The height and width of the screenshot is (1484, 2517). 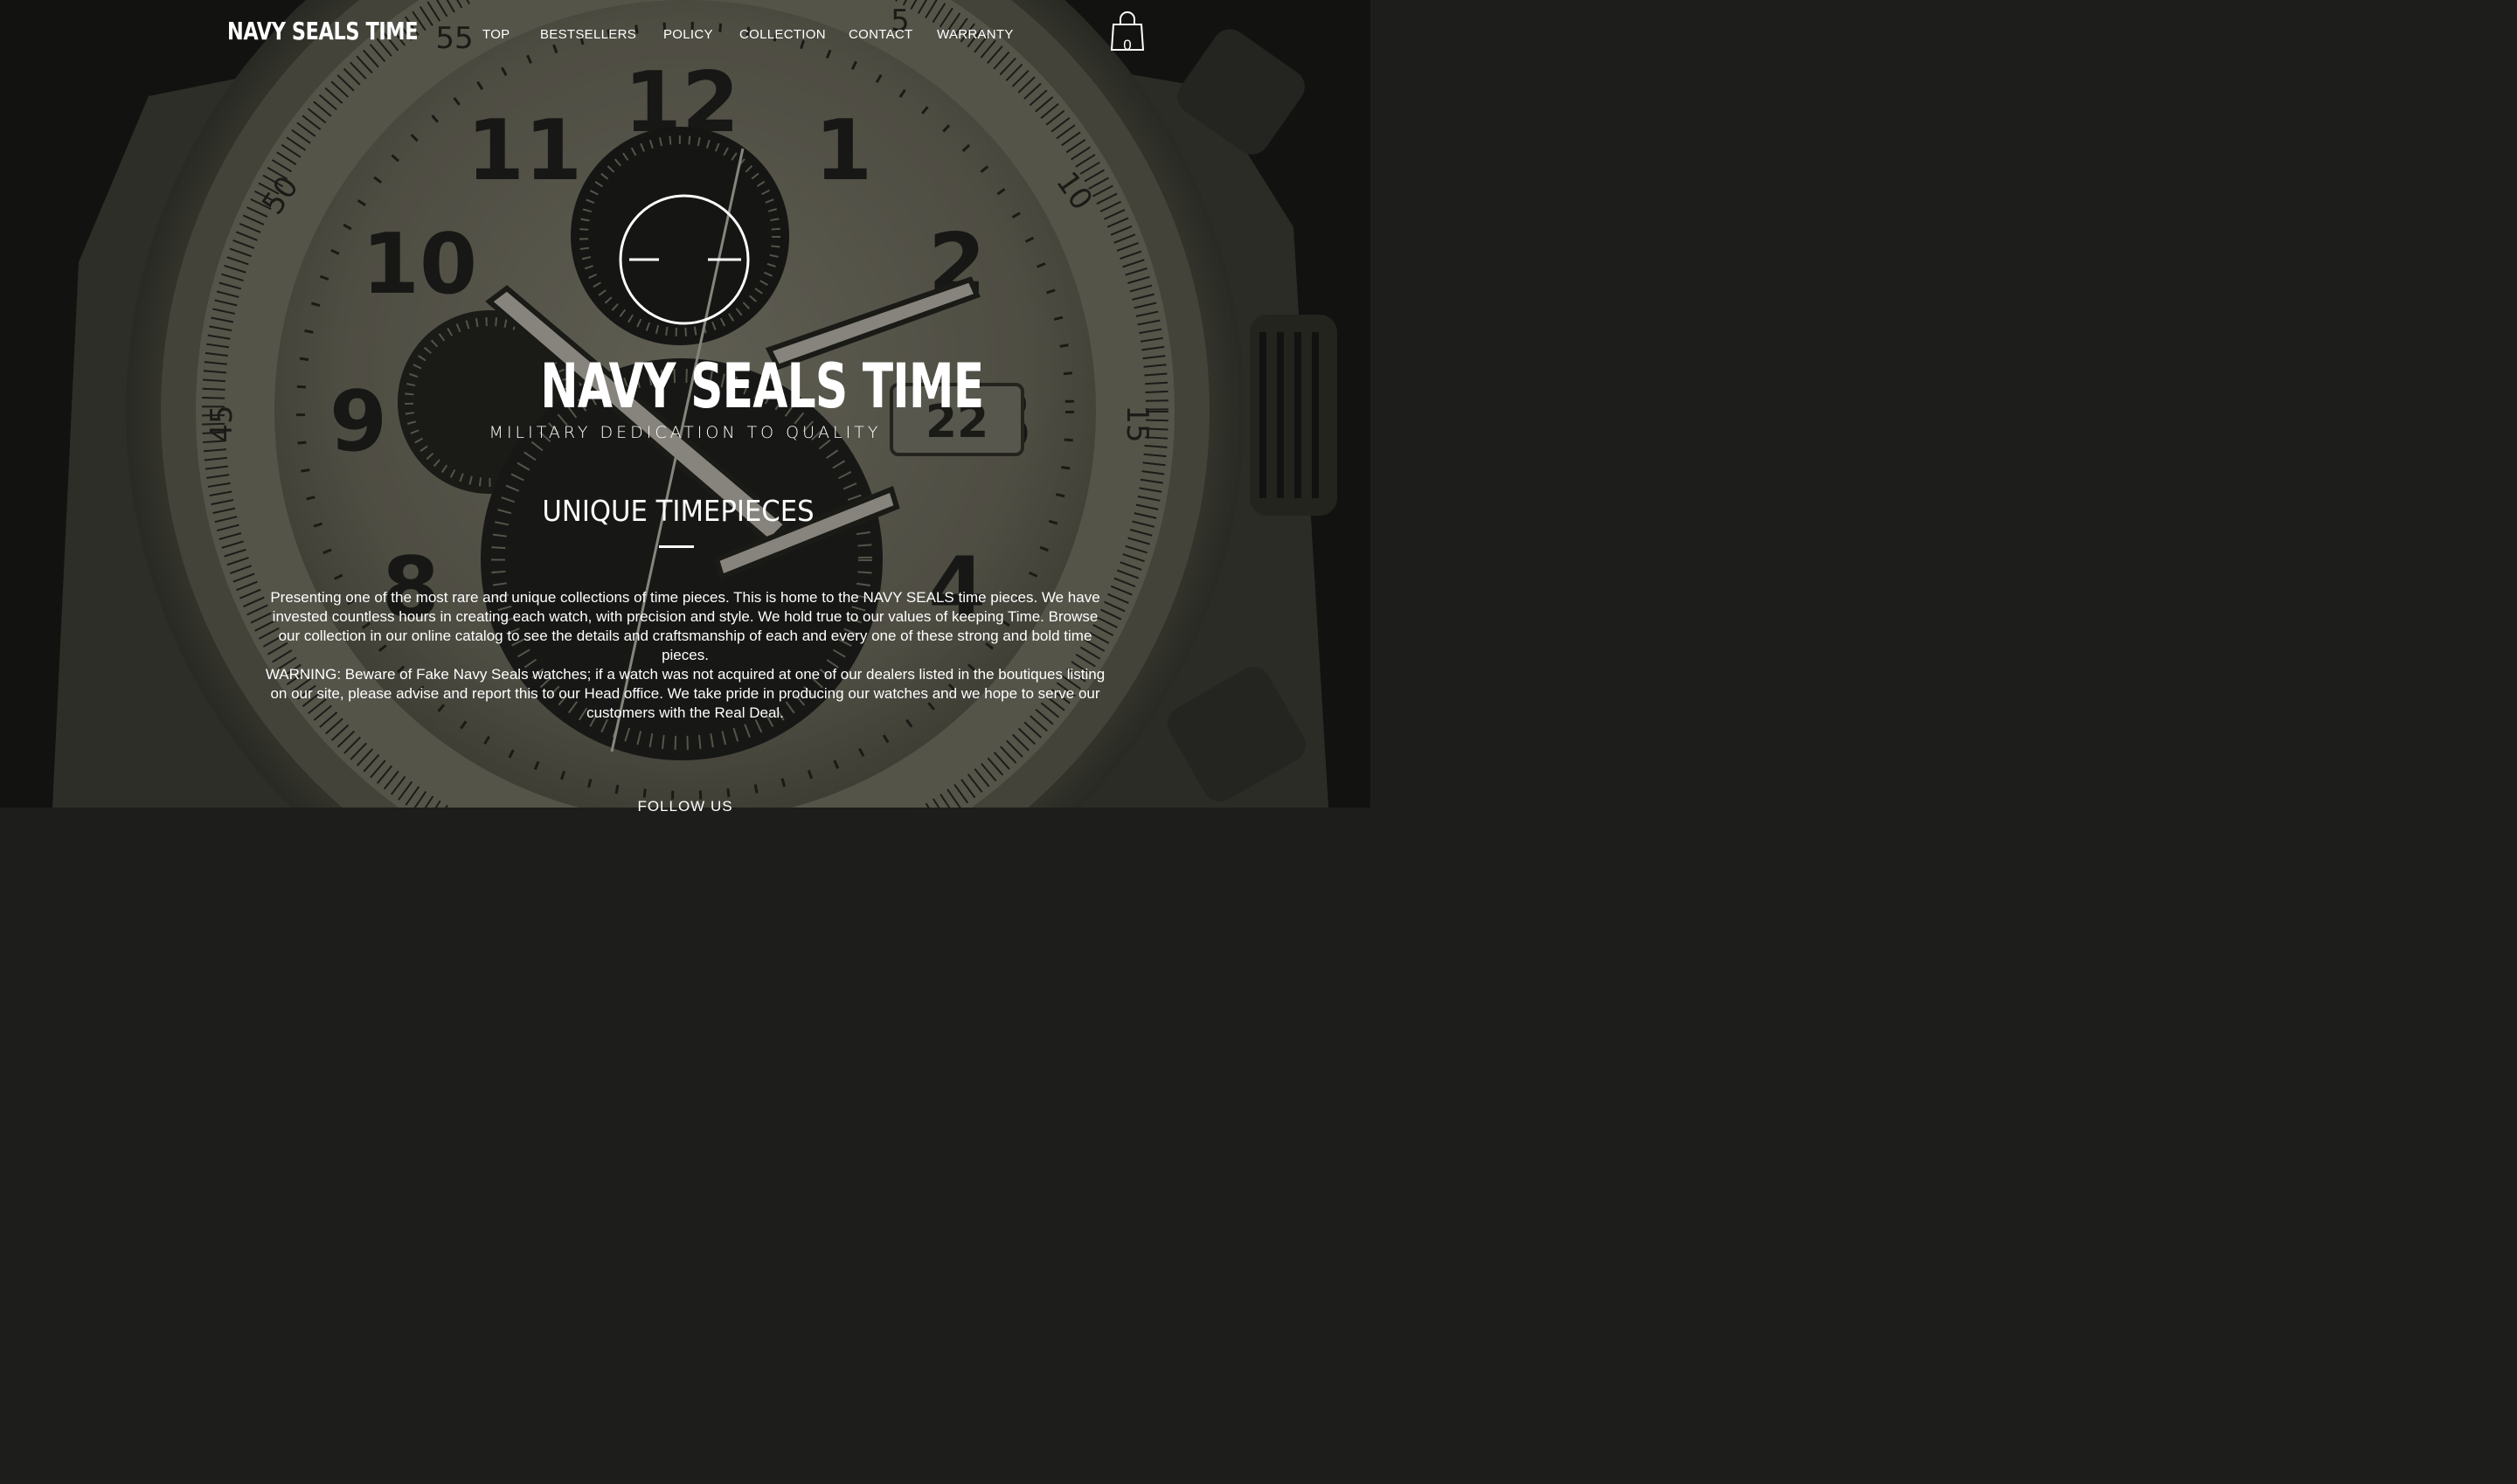 I want to click on section-heading: UNIQUE TIMEPIECES, so click(x=678, y=511).